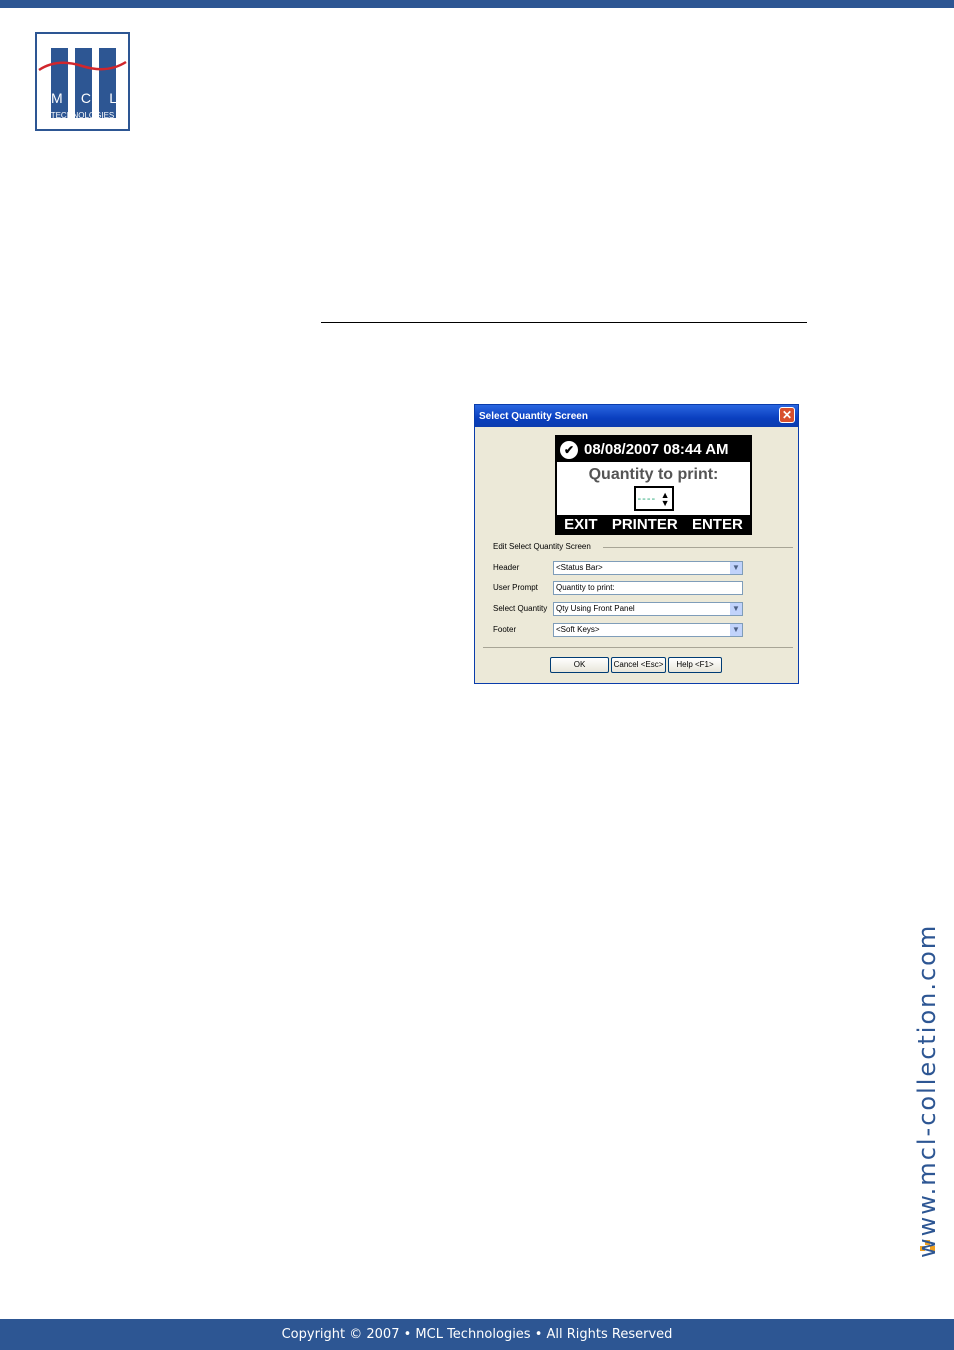 Image resolution: width=954 pixels, height=1350 pixels. What do you see at coordinates (927, 1090) in the screenshot?
I see `side-website-url: www.mcl-collection.com` at bounding box center [927, 1090].